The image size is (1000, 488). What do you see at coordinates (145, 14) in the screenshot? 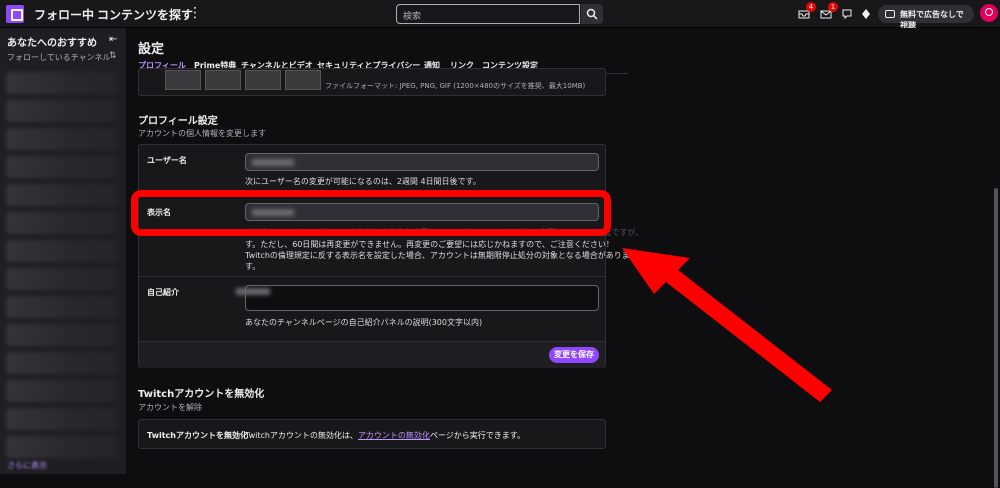
I see `nav-browse: コンテンツを探す` at bounding box center [145, 14].